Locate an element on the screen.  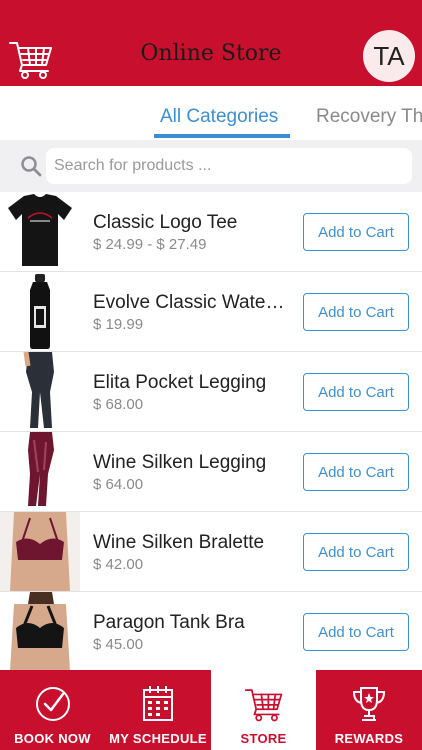
nav-label: REWARDS is located at coordinates (369, 738).